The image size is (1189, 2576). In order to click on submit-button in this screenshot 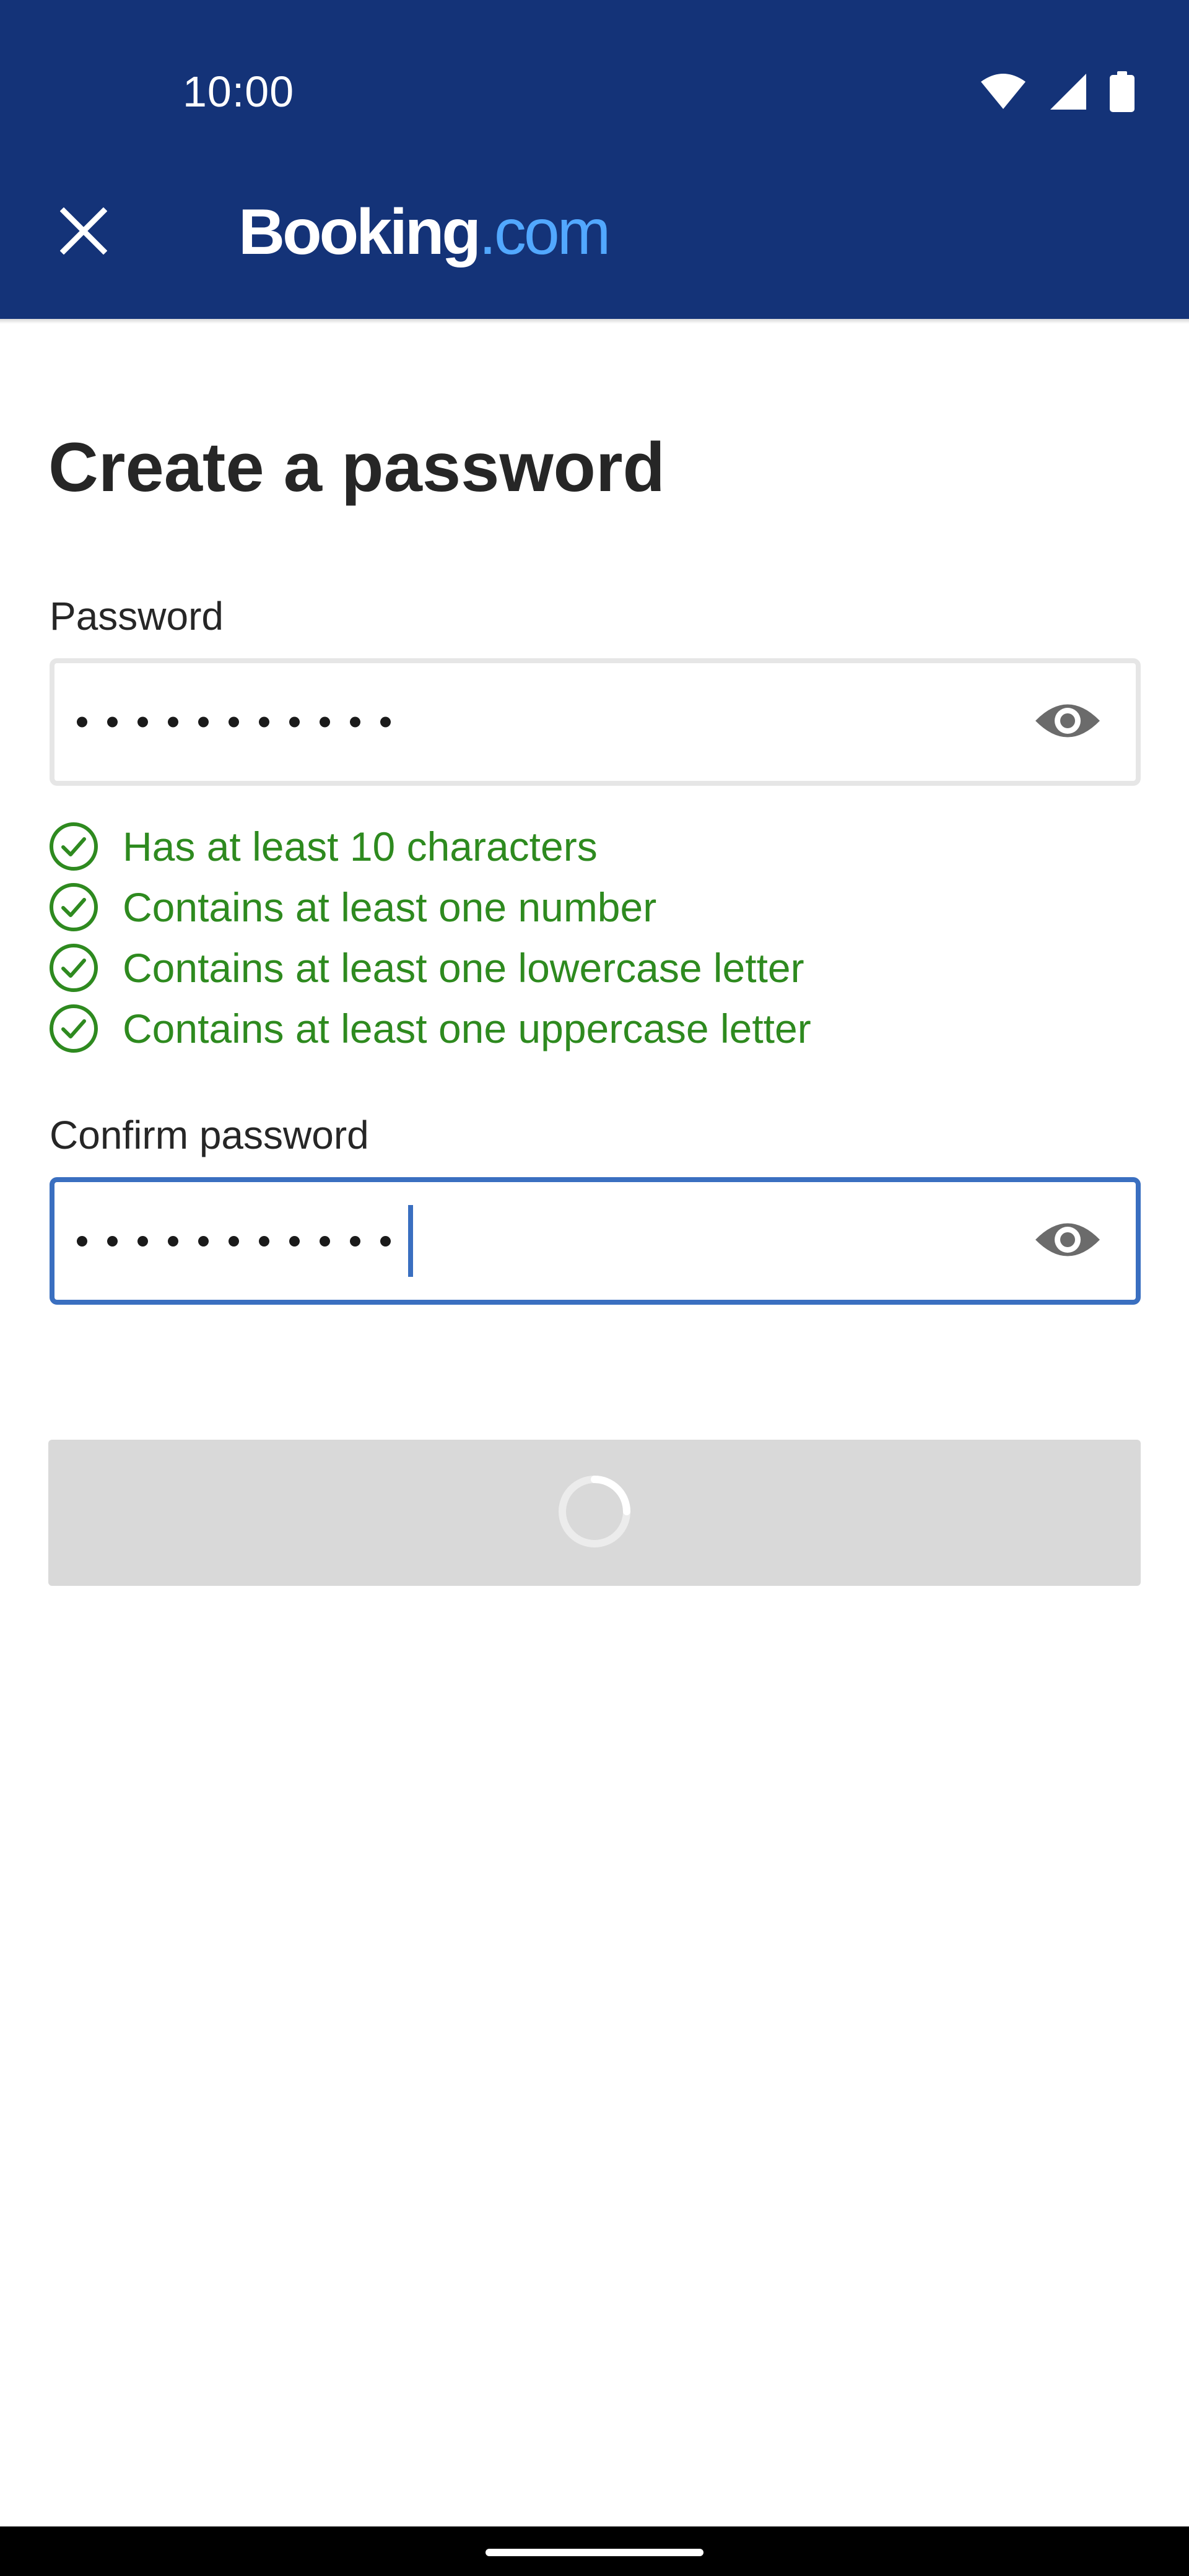, I will do `click(594, 1513)`.